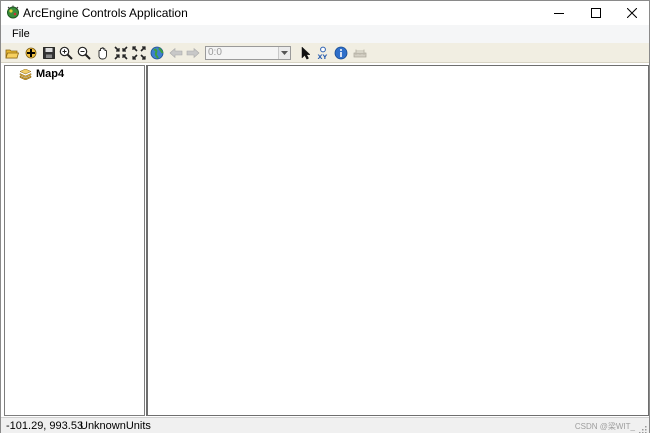 This screenshot has width=650, height=433. Describe the element at coordinates (31, 53) in the screenshot. I see `add-data-icon` at that location.